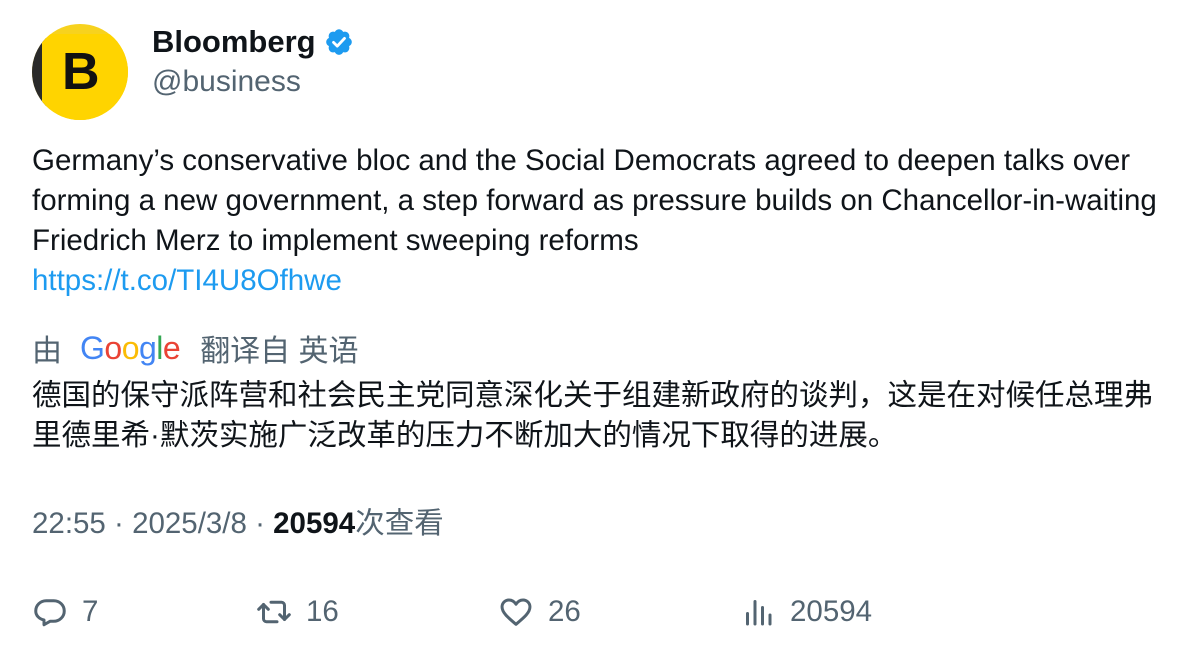 The height and width of the screenshot is (658, 1196). I want to click on display-name: Bloomberg, so click(234, 42).